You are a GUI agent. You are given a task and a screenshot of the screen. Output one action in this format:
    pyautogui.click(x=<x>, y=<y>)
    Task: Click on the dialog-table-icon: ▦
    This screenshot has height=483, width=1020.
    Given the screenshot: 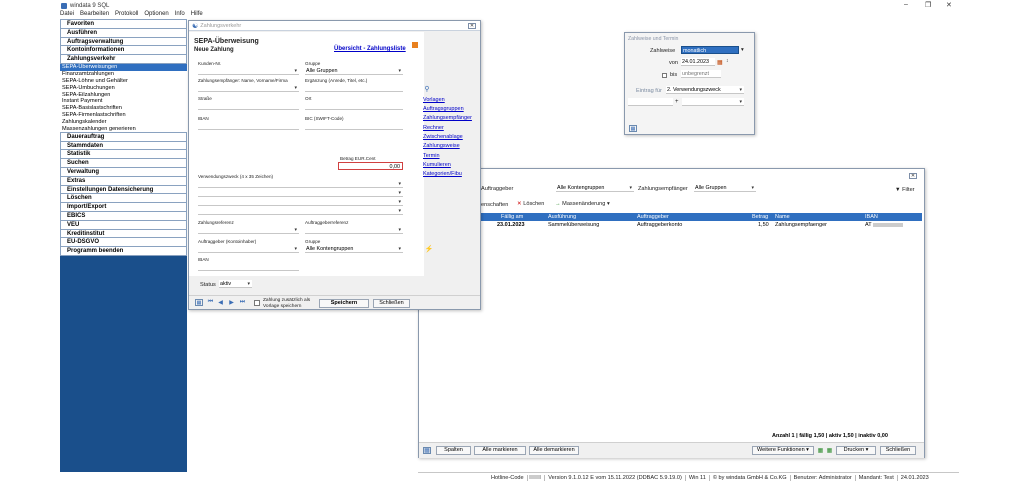 What is the action you would take?
    pyautogui.click(x=199, y=302)
    